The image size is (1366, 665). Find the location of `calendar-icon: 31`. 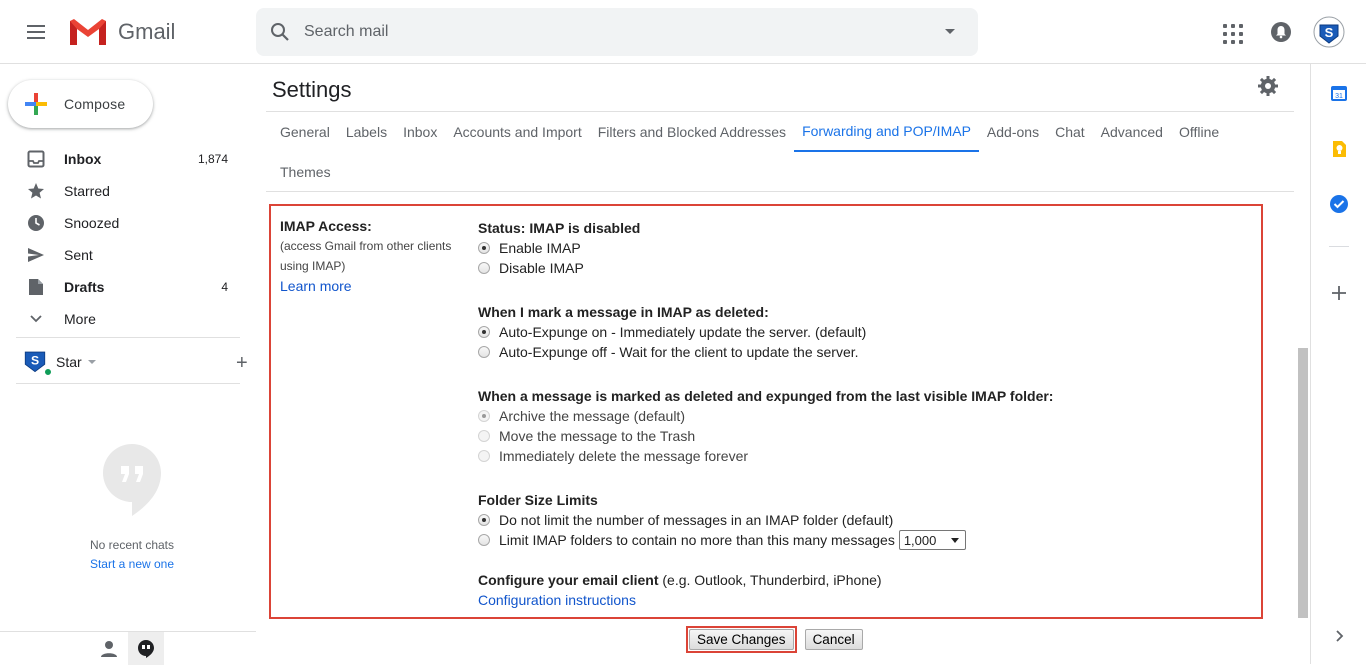

calendar-icon: 31 is located at coordinates (1339, 93).